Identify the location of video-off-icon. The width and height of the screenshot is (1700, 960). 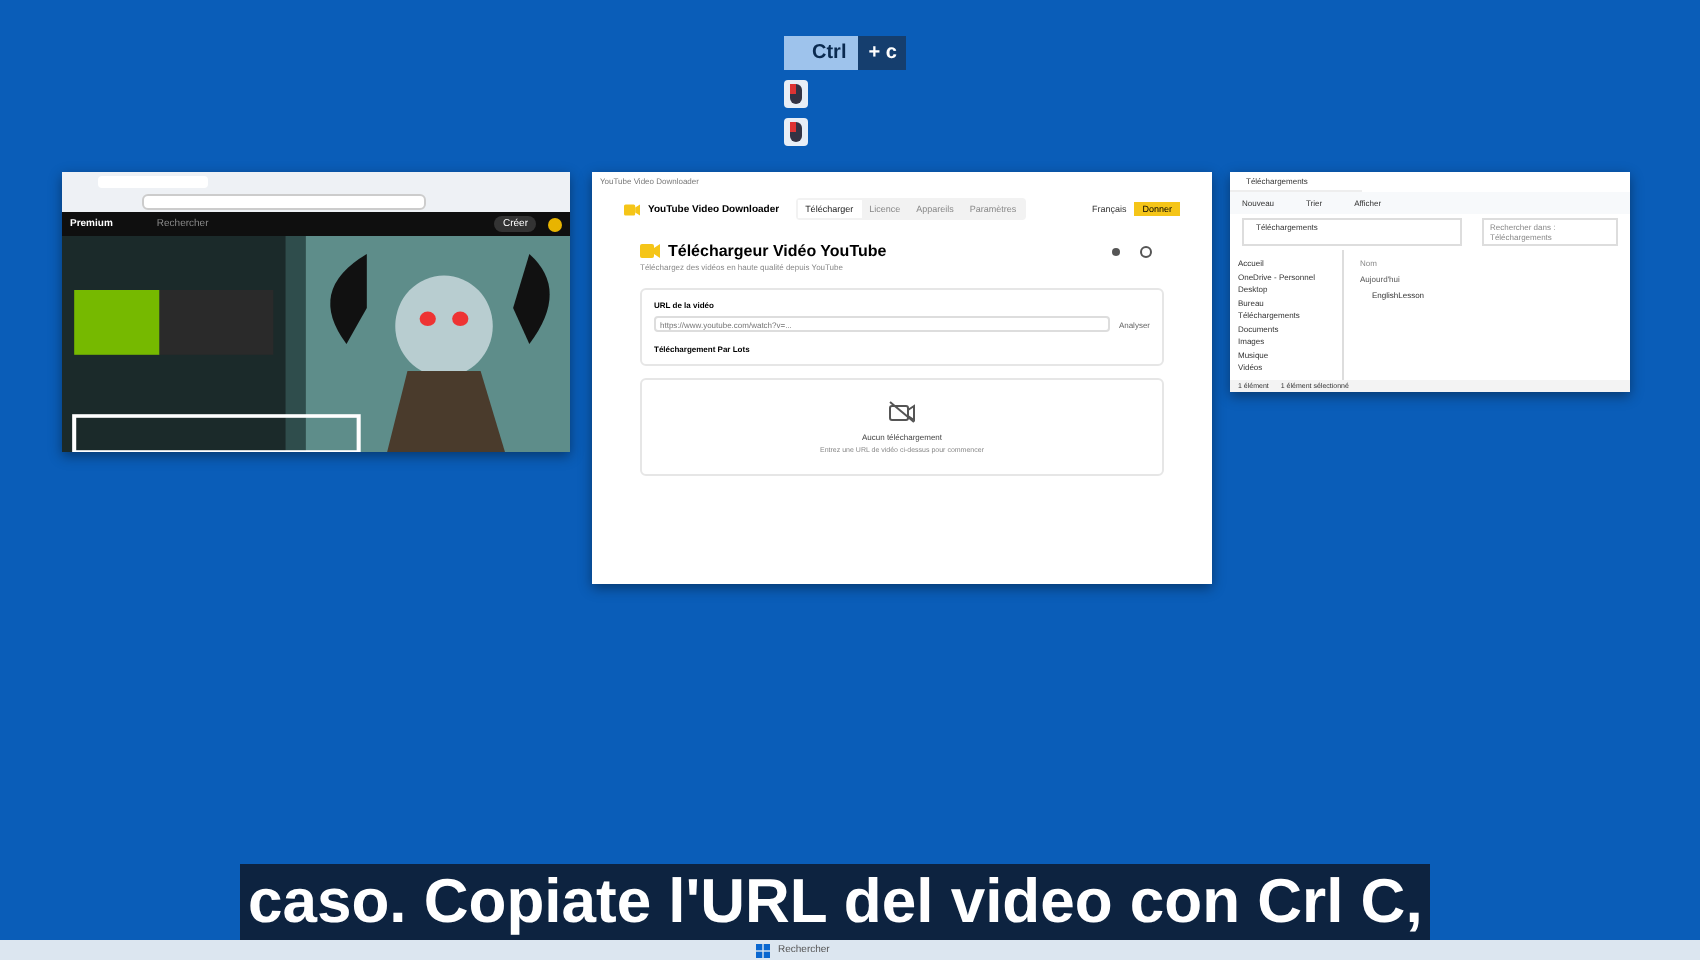
(902, 412).